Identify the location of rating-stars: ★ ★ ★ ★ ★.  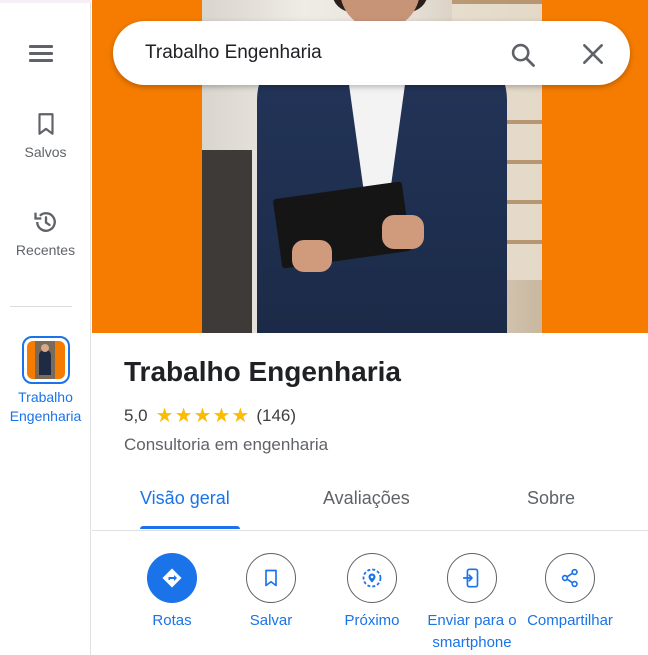
(203, 416).